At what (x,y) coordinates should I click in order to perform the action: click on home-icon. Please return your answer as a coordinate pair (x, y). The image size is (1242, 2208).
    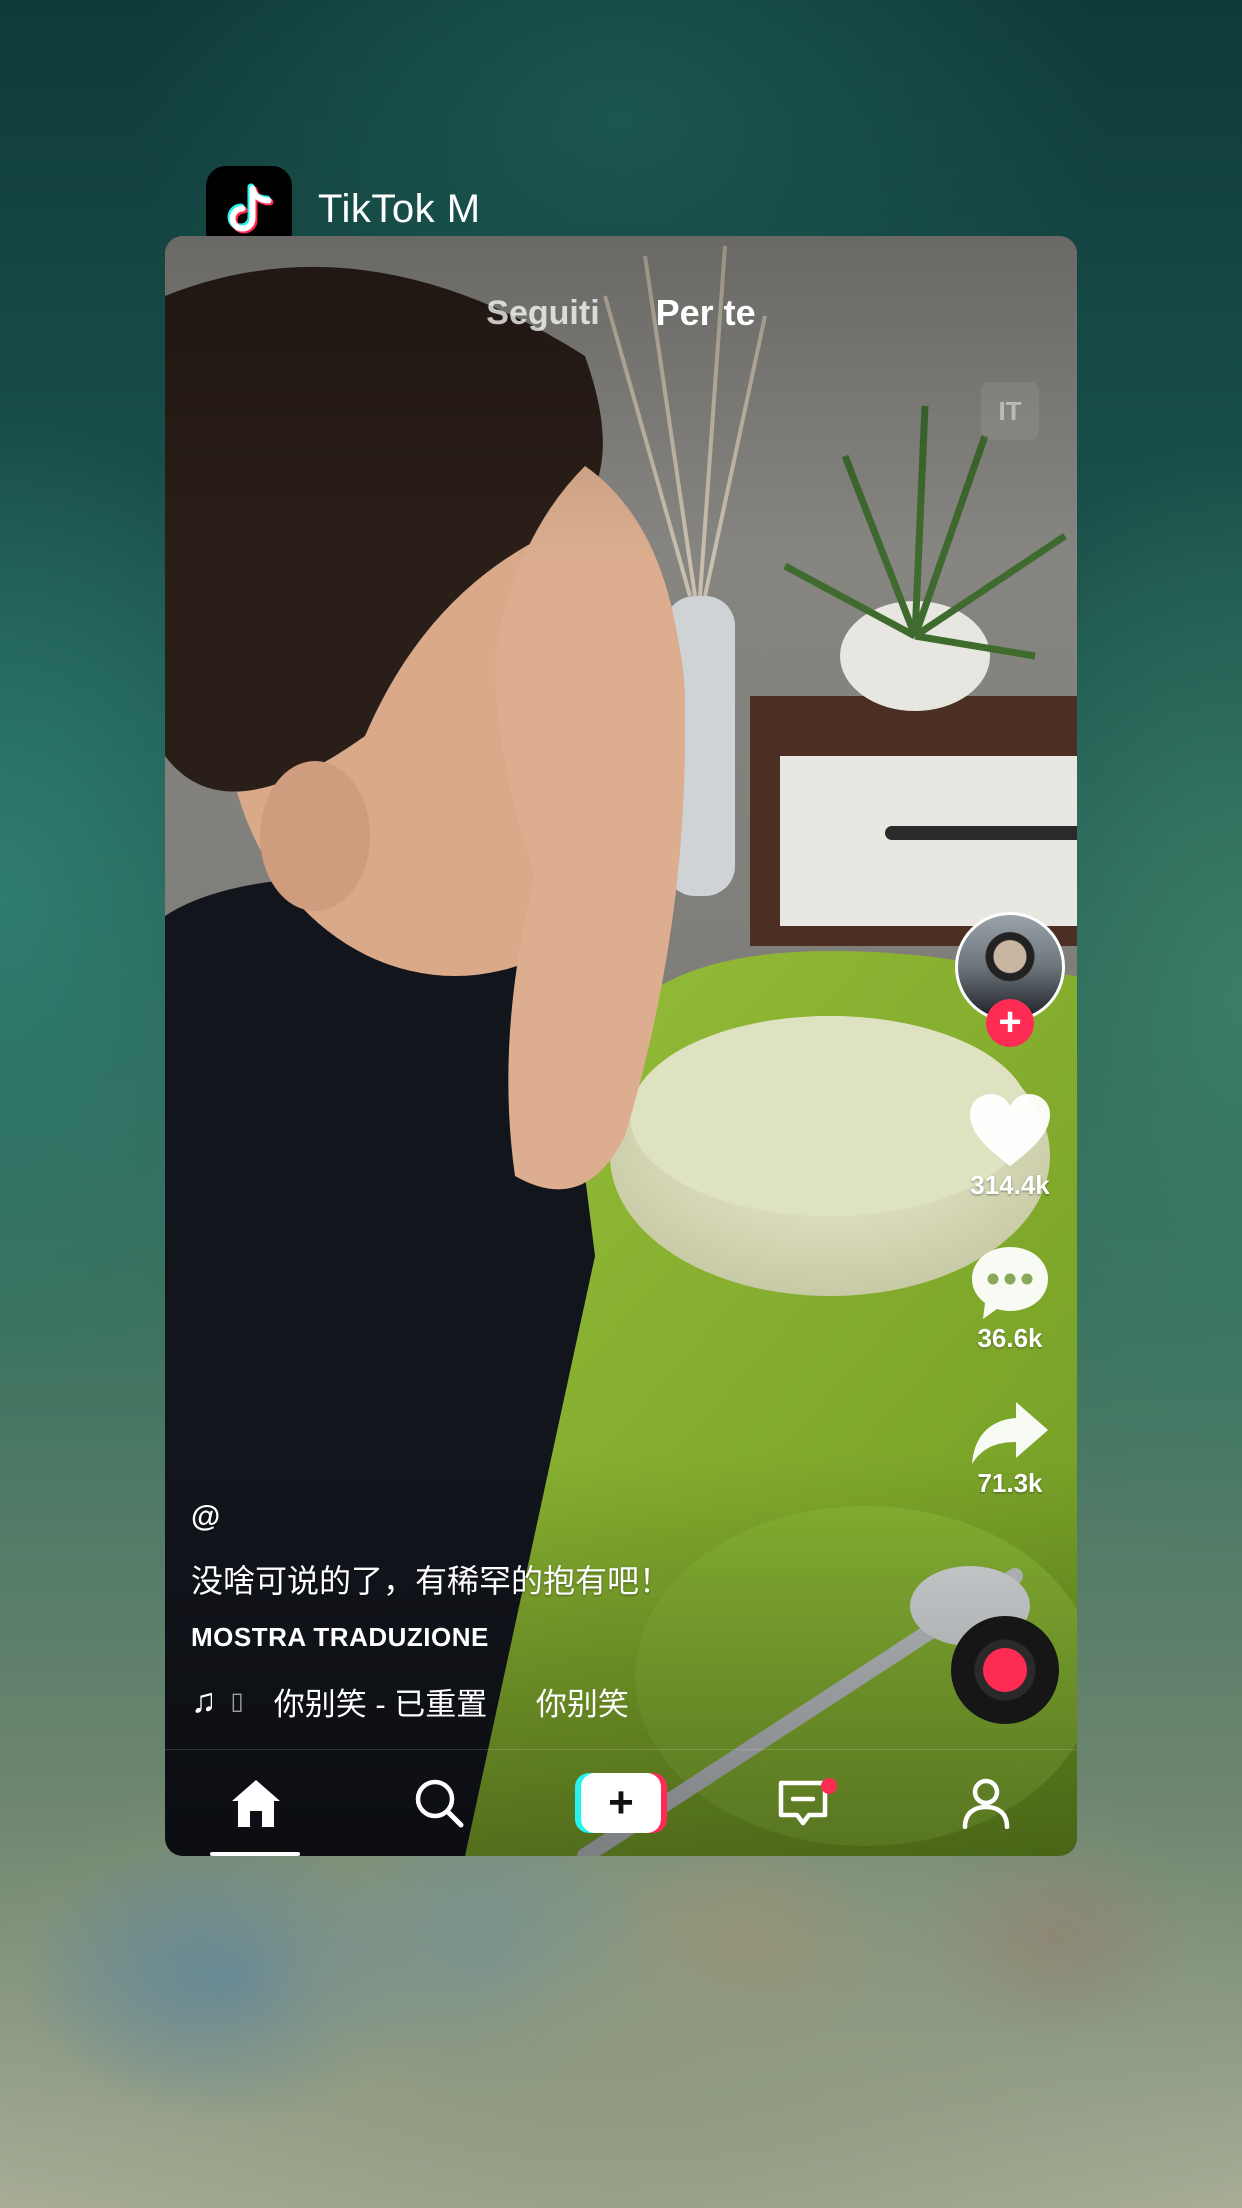
    Looking at the image, I should click on (256, 1803).